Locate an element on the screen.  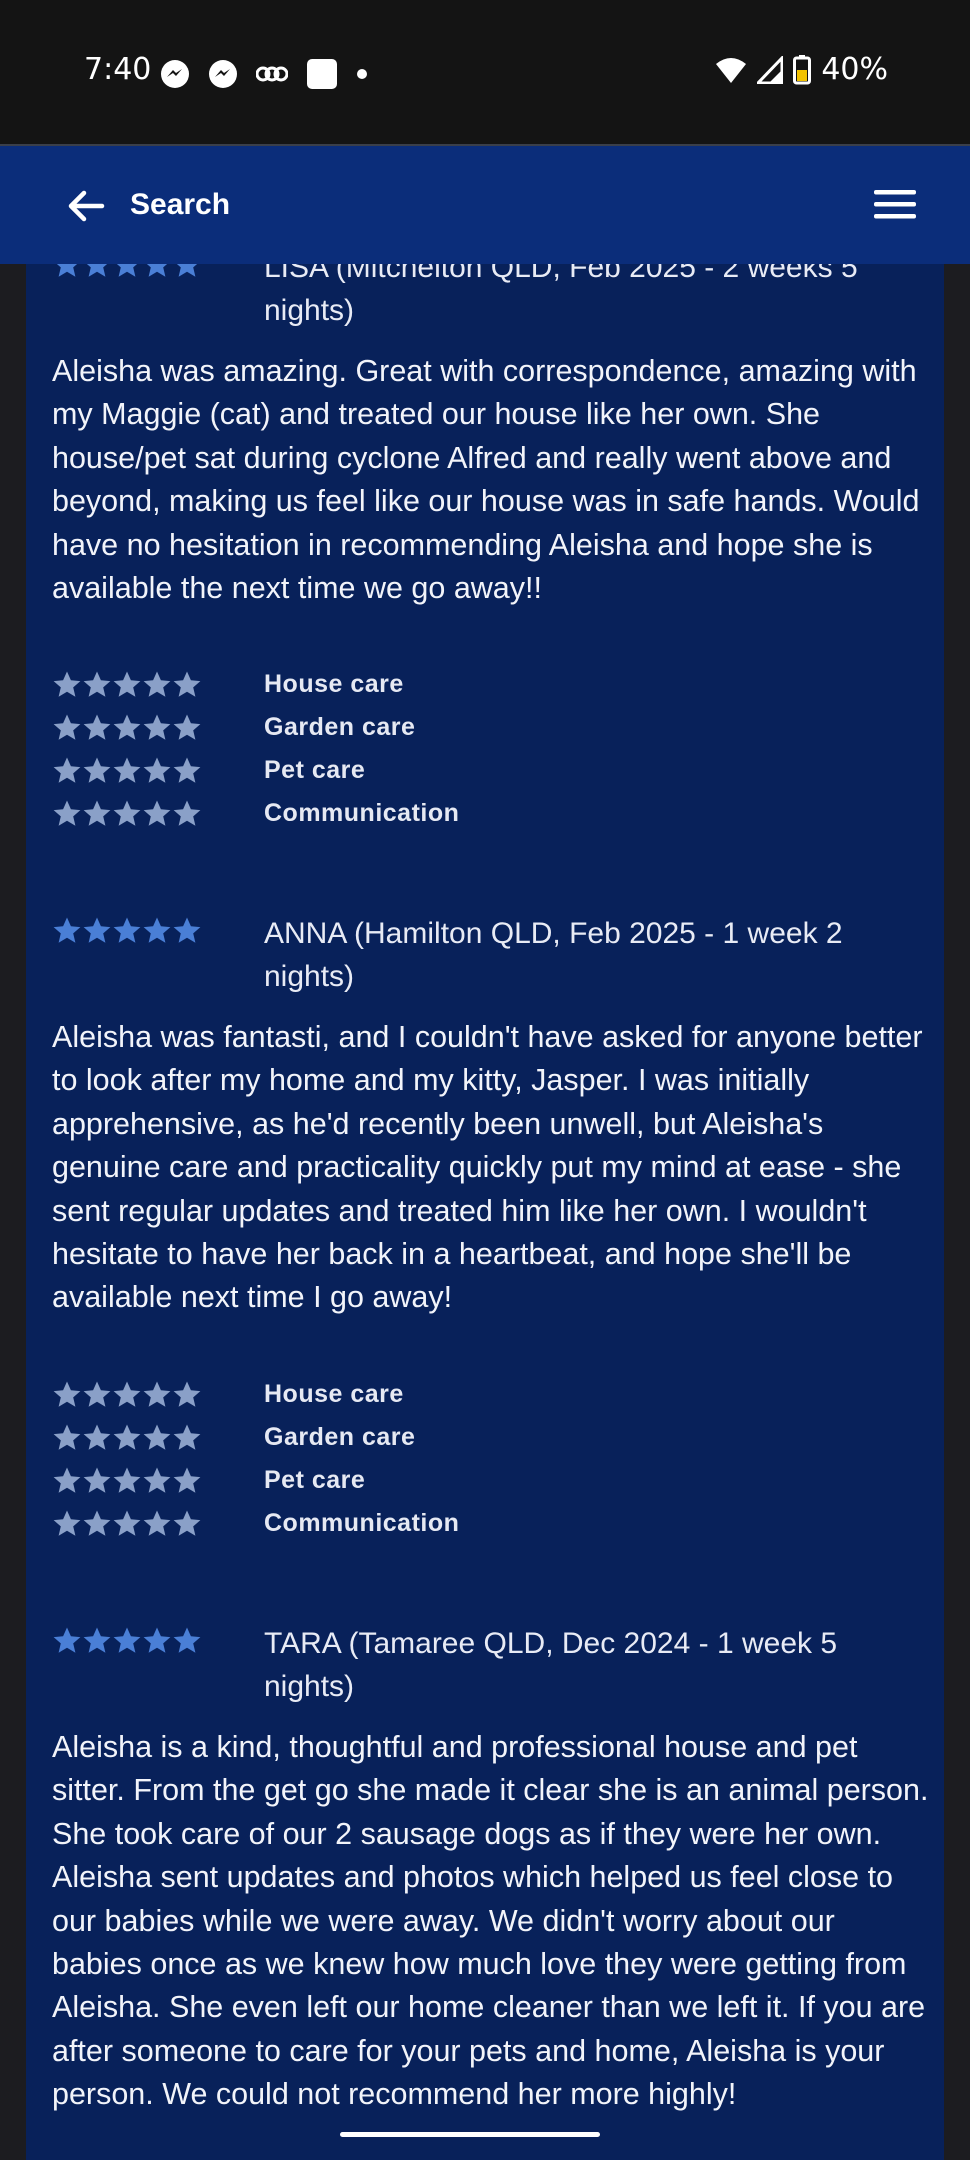
system-icons: 40% is located at coordinates (801, 69).